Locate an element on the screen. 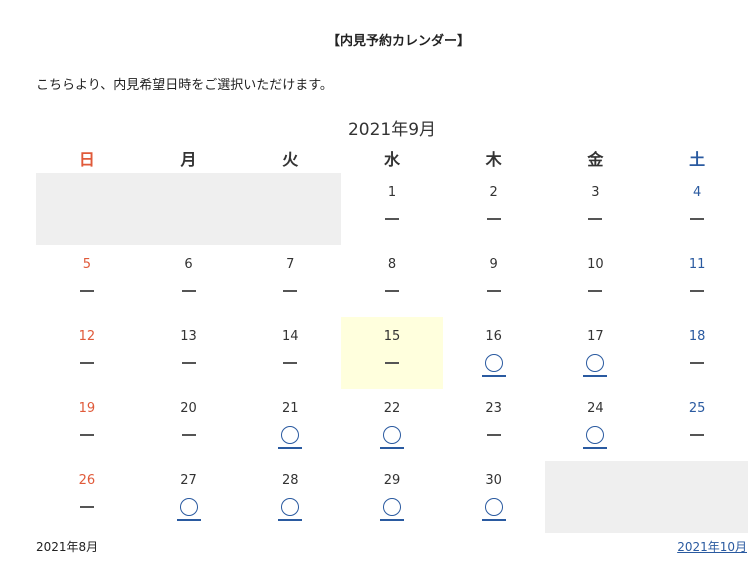  day-cell-3: 3 is located at coordinates (596, 209).